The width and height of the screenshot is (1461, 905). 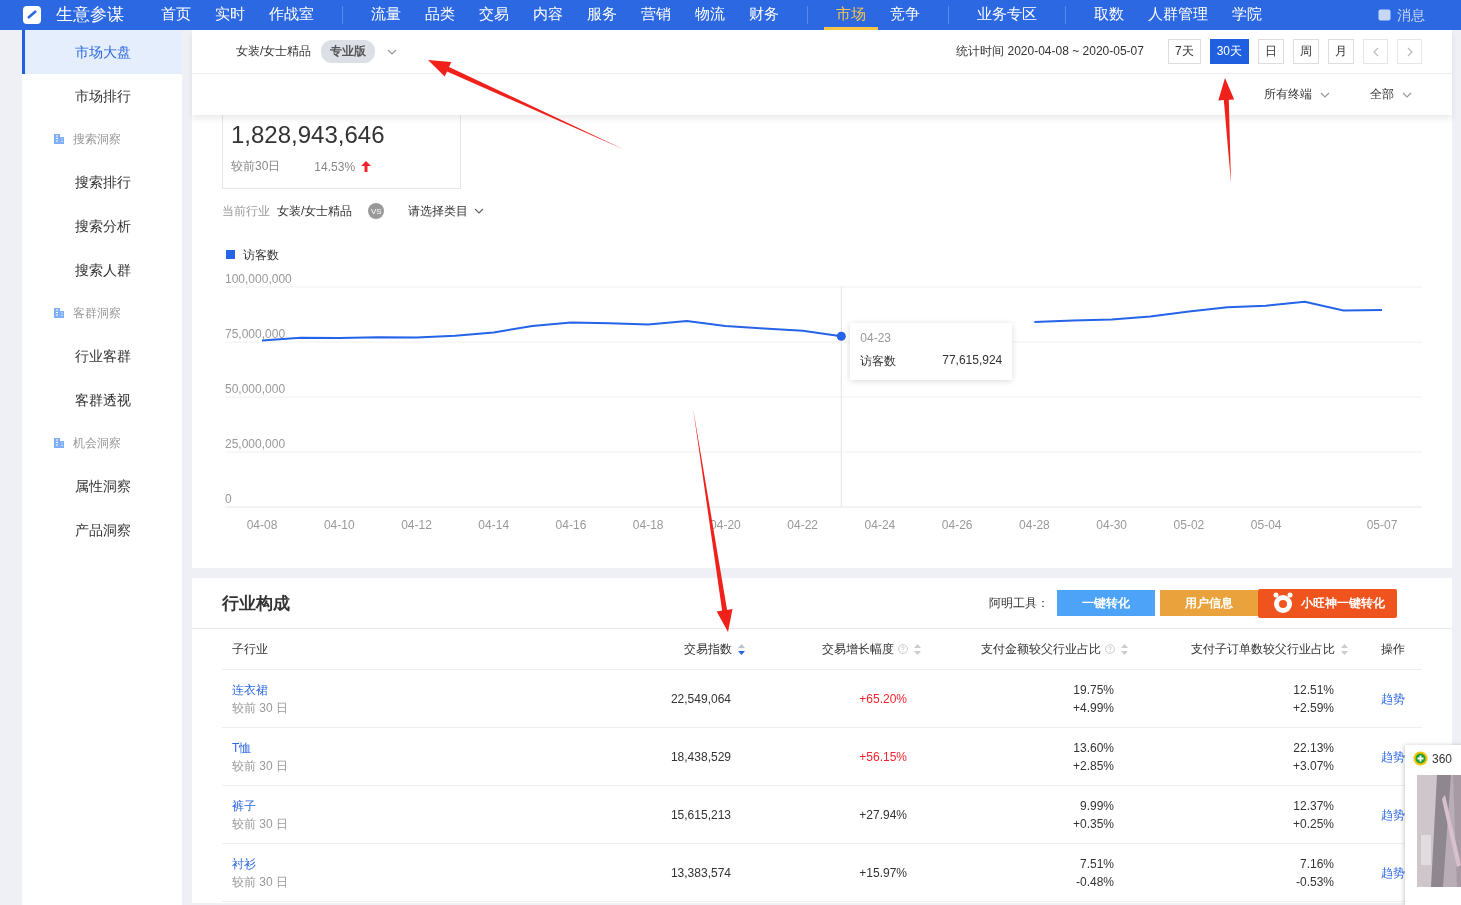 What do you see at coordinates (32, 15) in the screenshot?
I see `logo-icon` at bounding box center [32, 15].